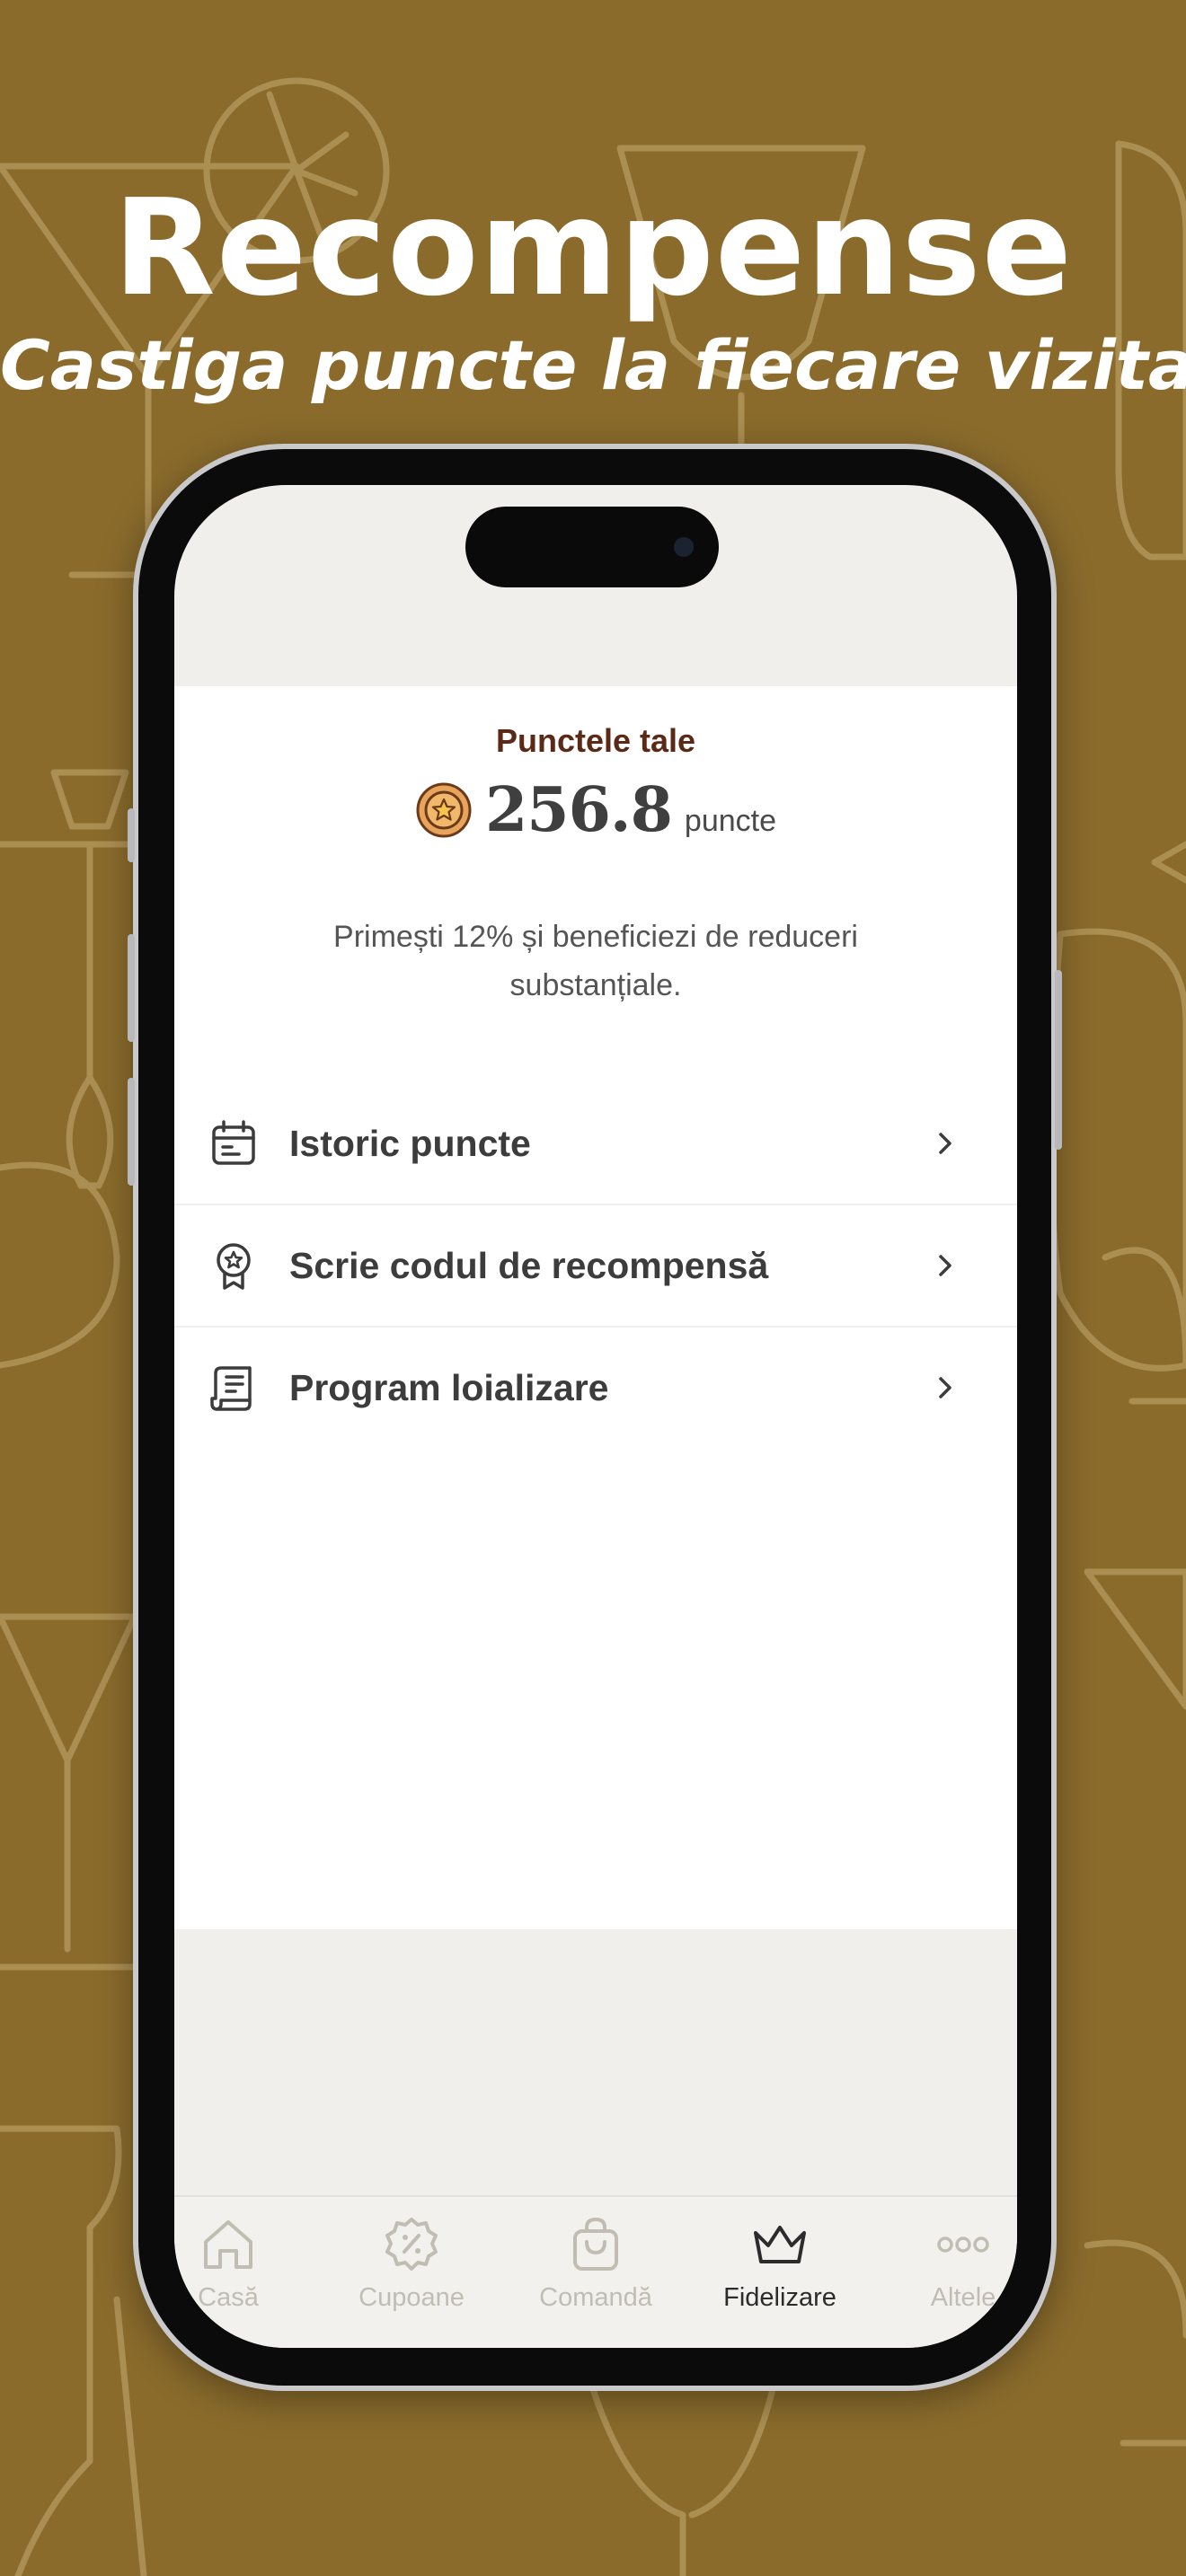  Describe the element at coordinates (595, 2297) in the screenshot. I see `tab-label: Comandă` at that location.